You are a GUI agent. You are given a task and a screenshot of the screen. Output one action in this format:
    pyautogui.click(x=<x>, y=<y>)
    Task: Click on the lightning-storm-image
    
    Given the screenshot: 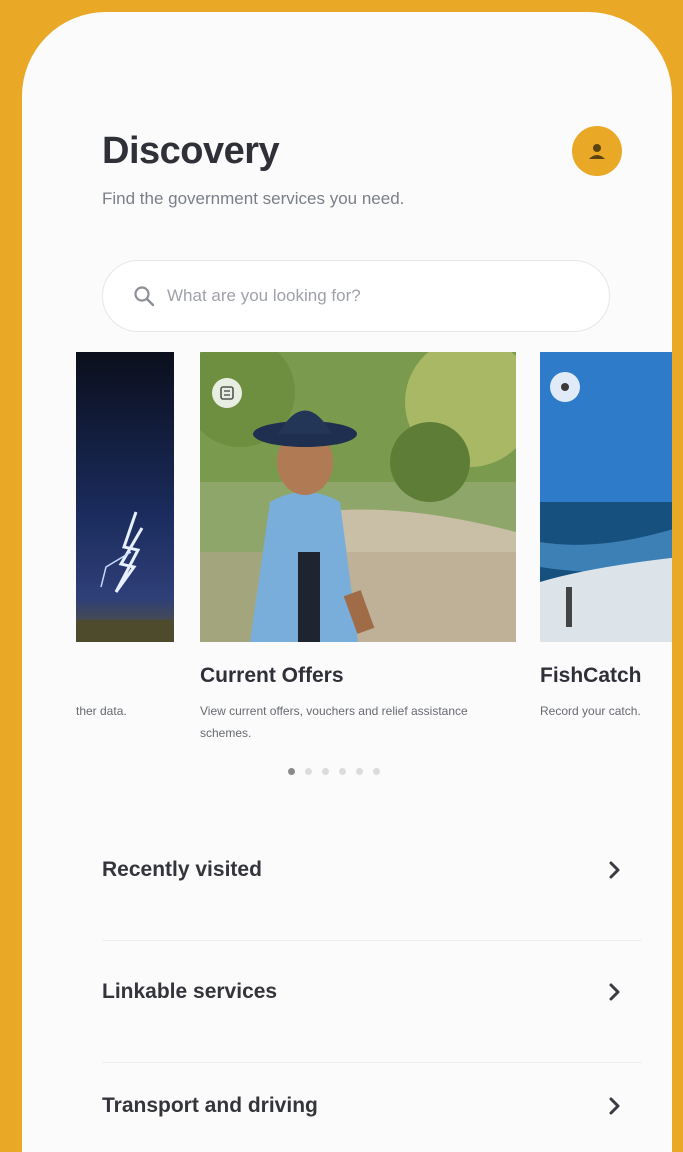 What is the action you would take?
    pyautogui.click(x=125, y=497)
    